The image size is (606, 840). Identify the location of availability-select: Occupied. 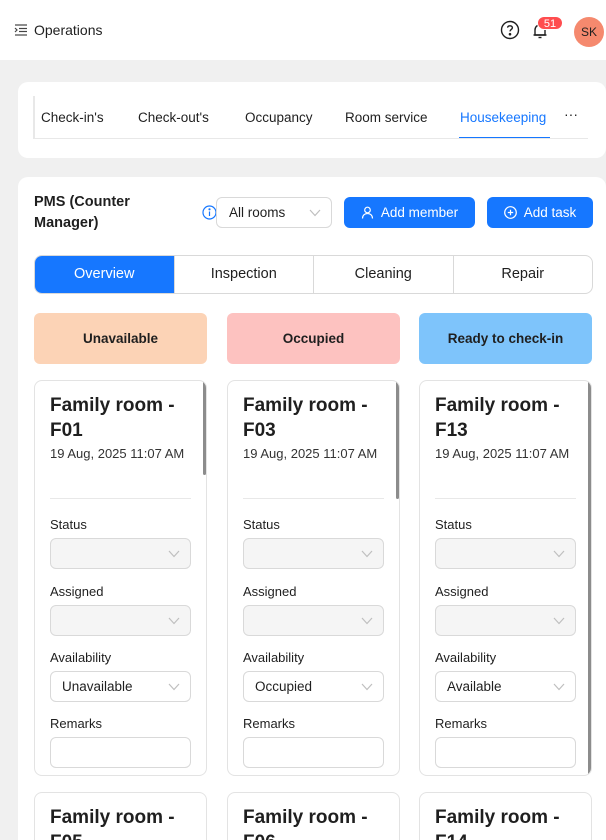
(313, 686).